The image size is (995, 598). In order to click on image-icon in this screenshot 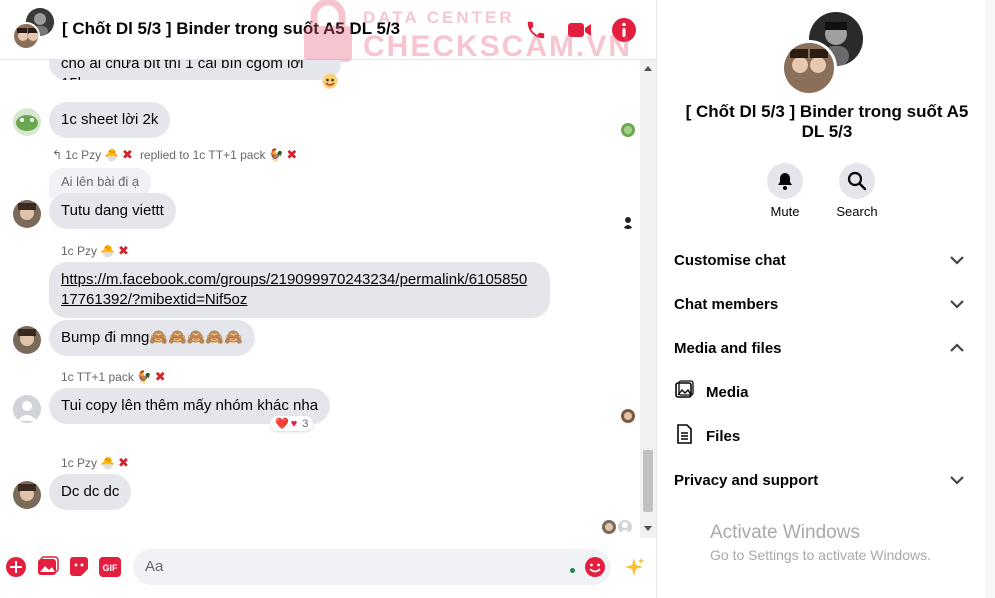, I will do `click(684, 392)`.